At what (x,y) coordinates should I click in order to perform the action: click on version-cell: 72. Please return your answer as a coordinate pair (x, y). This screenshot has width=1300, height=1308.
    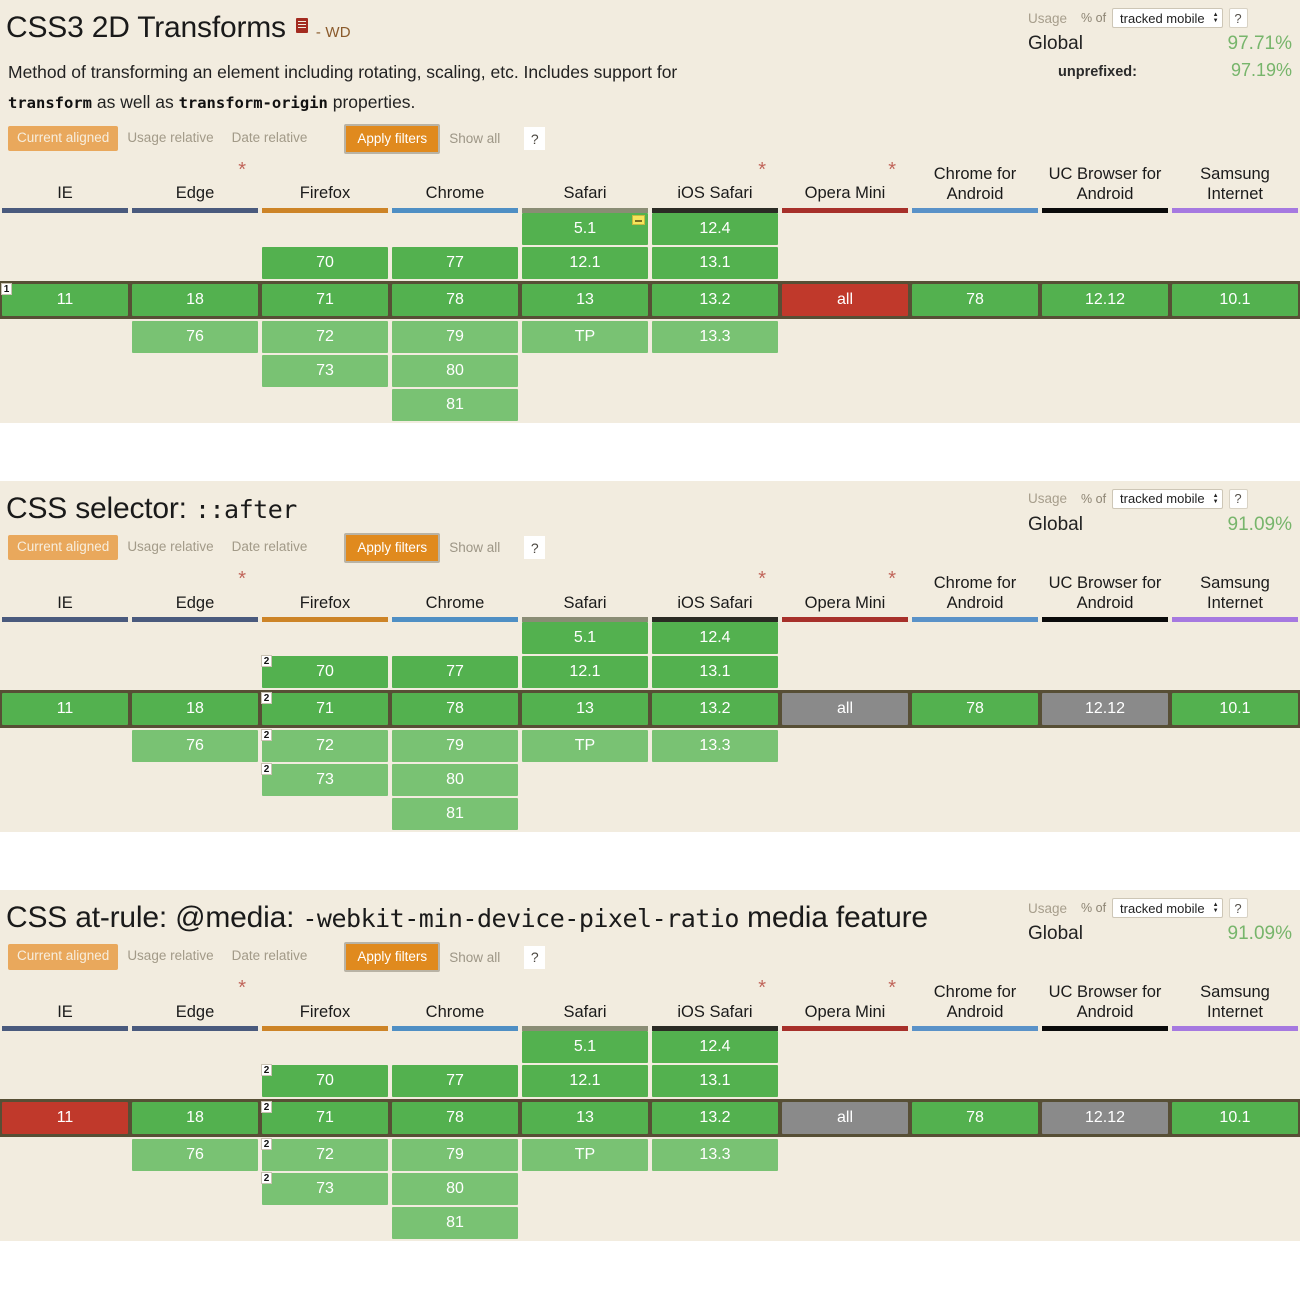
    Looking at the image, I should click on (325, 336).